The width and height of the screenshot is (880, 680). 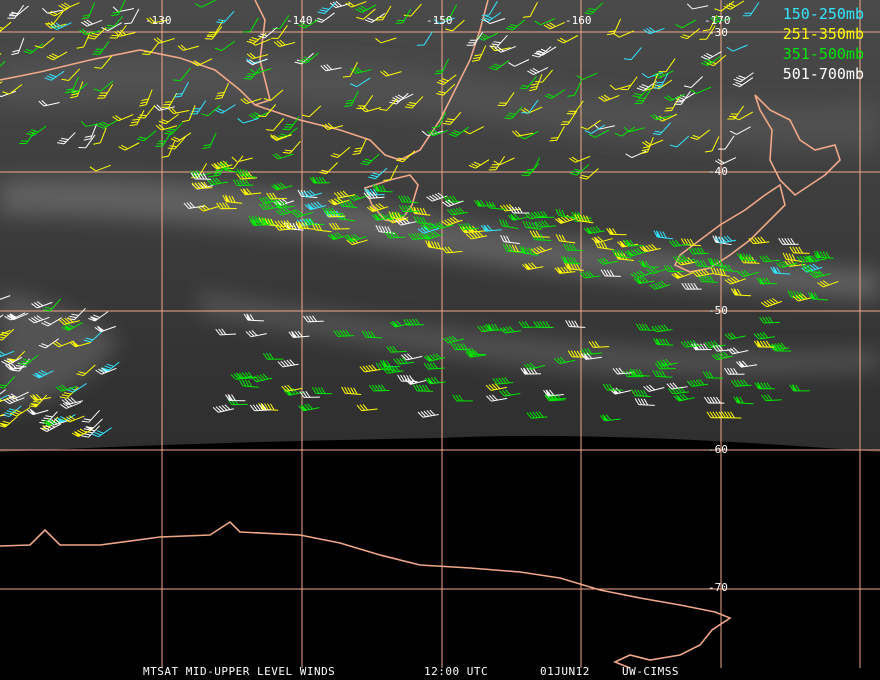 What do you see at coordinates (823, 74) in the screenshot?
I see `legend-item-501-700: 501-700mb` at bounding box center [823, 74].